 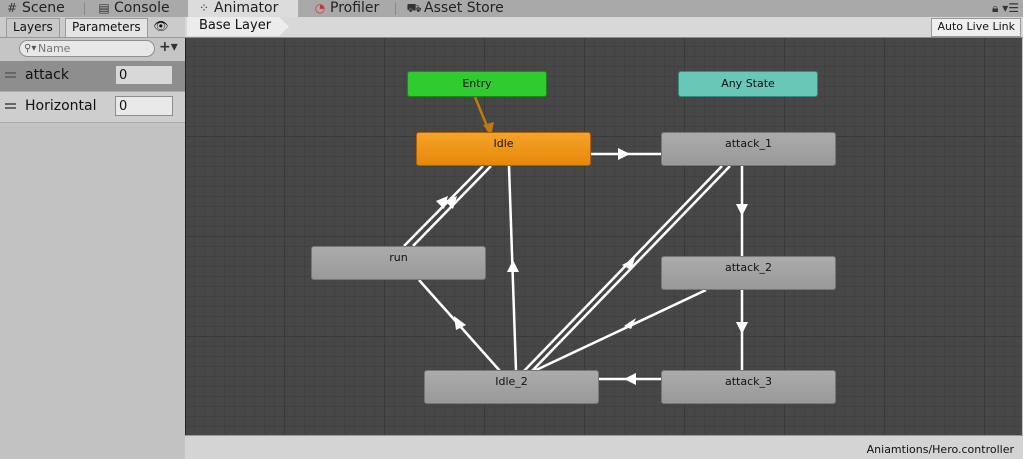 I want to click on profiler-icon: ◔, so click(x=320, y=8).